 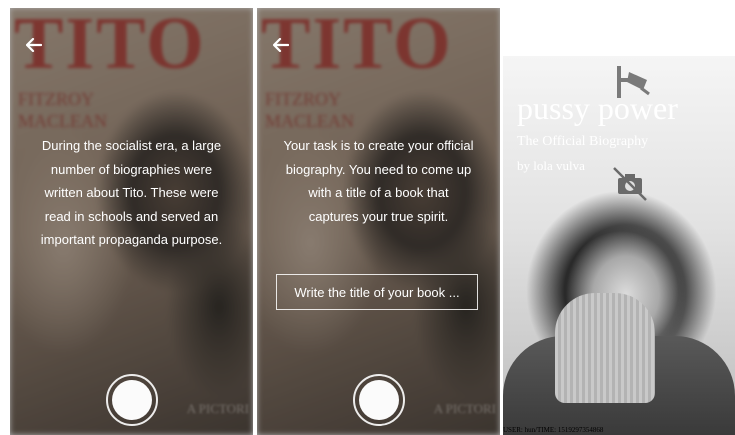 What do you see at coordinates (553, 430) in the screenshot?
I see `user-time-footer: USER: hun/TIME: 1519297354868` at bounding box center [553, 430].